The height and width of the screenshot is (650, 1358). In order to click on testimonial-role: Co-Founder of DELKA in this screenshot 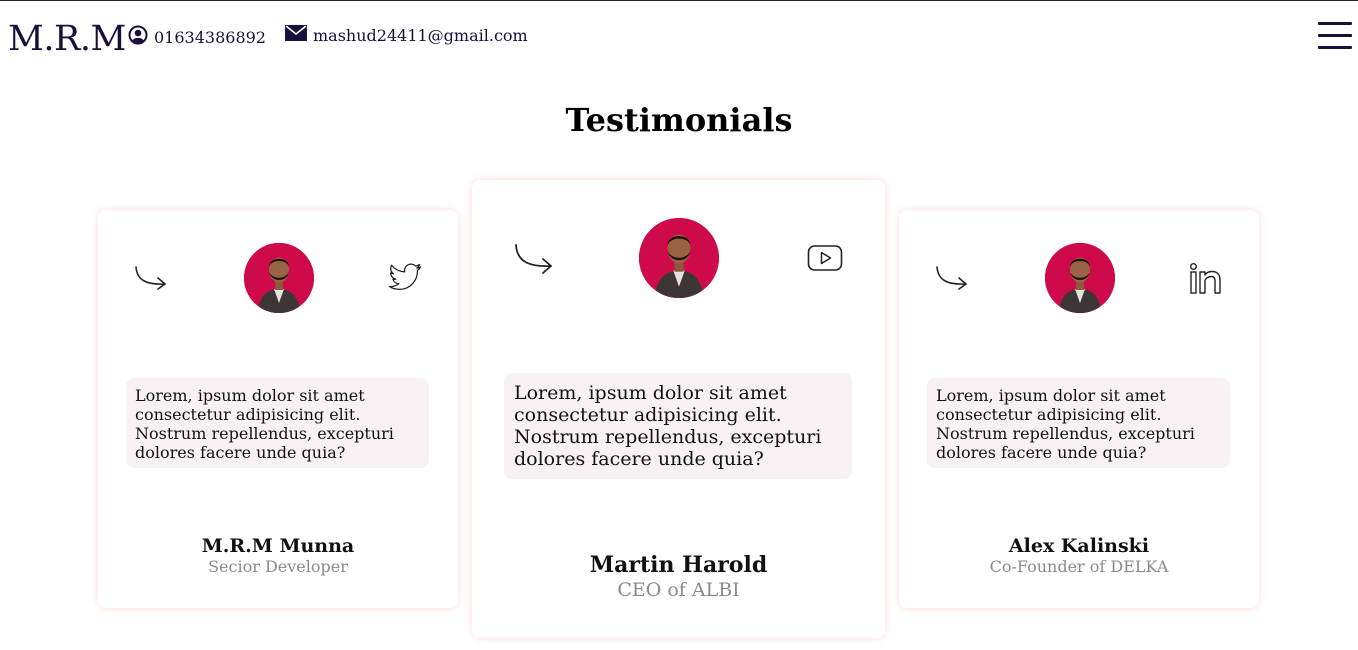, I will do `click(1079, 566)`.